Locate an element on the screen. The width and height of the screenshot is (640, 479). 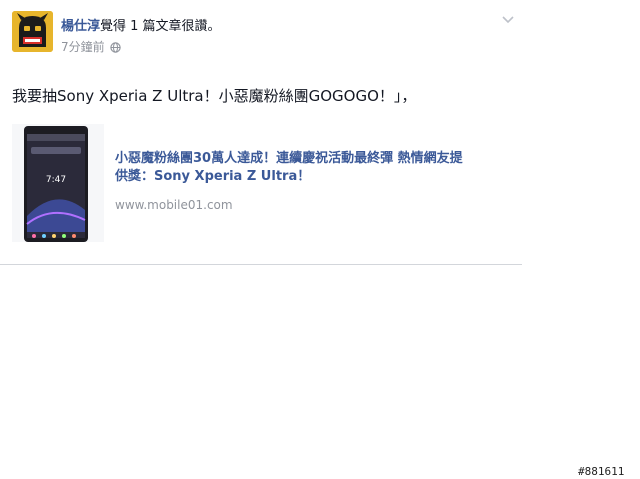
globe-icon is located at coordinates (115, 47).